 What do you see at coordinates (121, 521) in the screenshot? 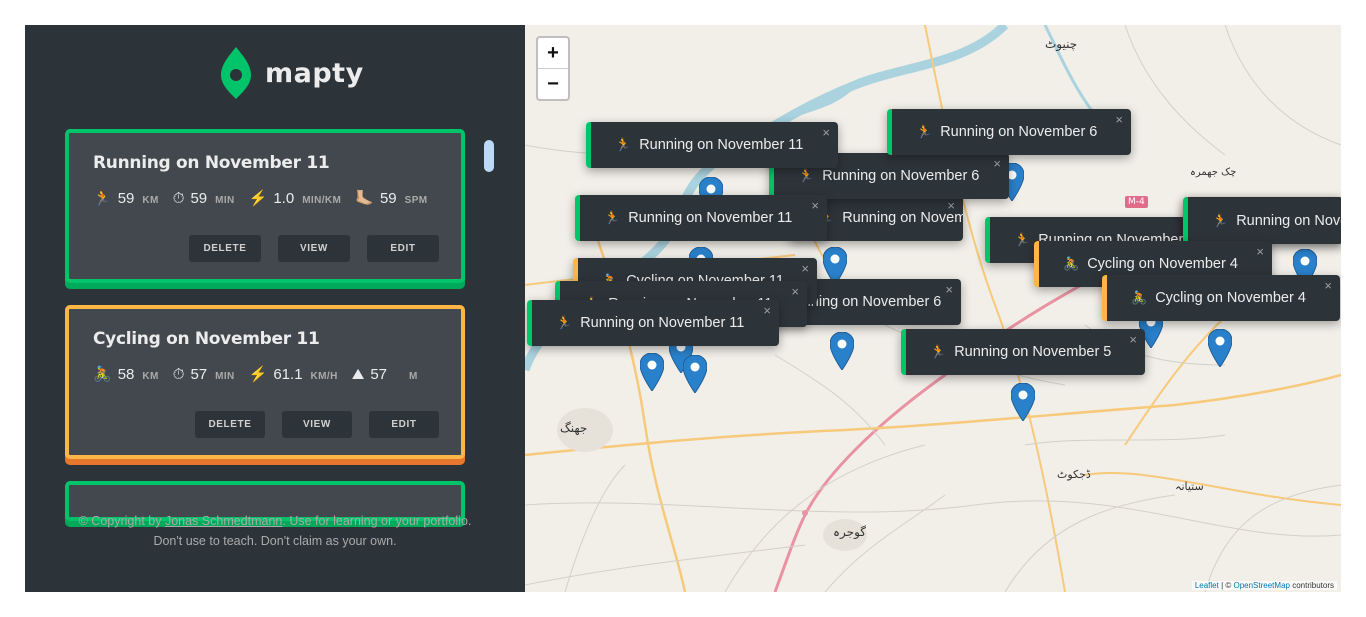
I see `footer-prefix: © Copyright by` at bounding box center [121, 521].